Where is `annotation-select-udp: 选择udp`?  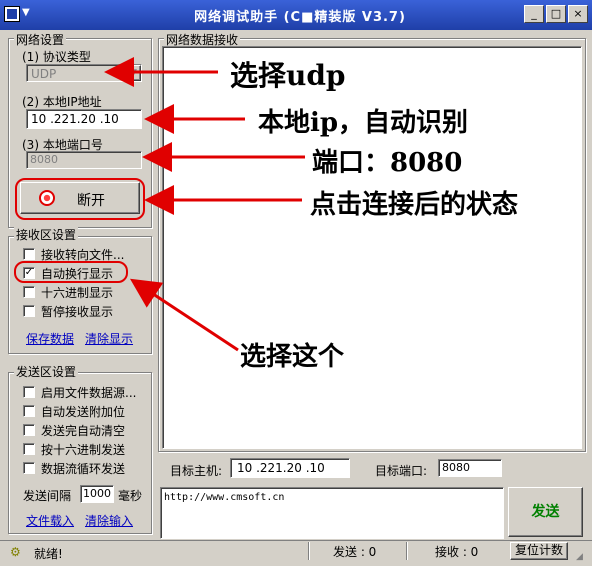 annotation-select-udp: 选择udp is located at coordinates (288, 75).